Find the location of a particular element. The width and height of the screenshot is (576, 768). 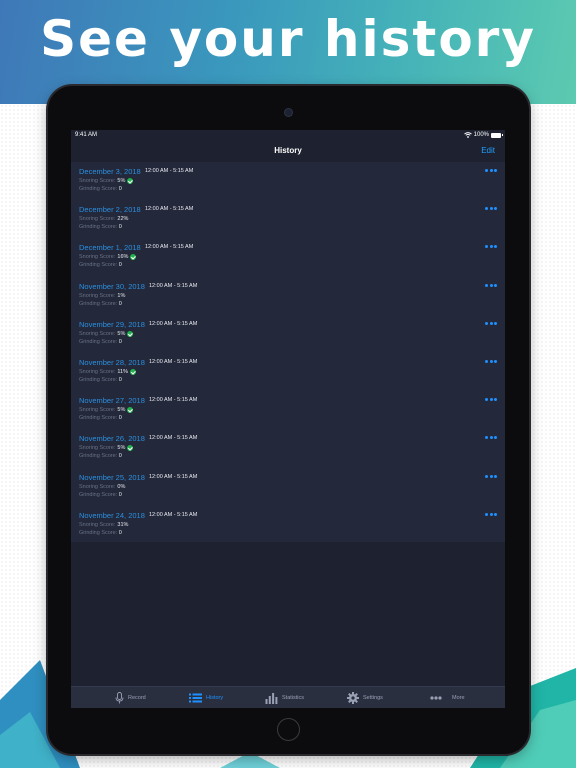

entry-date: November 27, 2018 is located at coordinates (112, 401).